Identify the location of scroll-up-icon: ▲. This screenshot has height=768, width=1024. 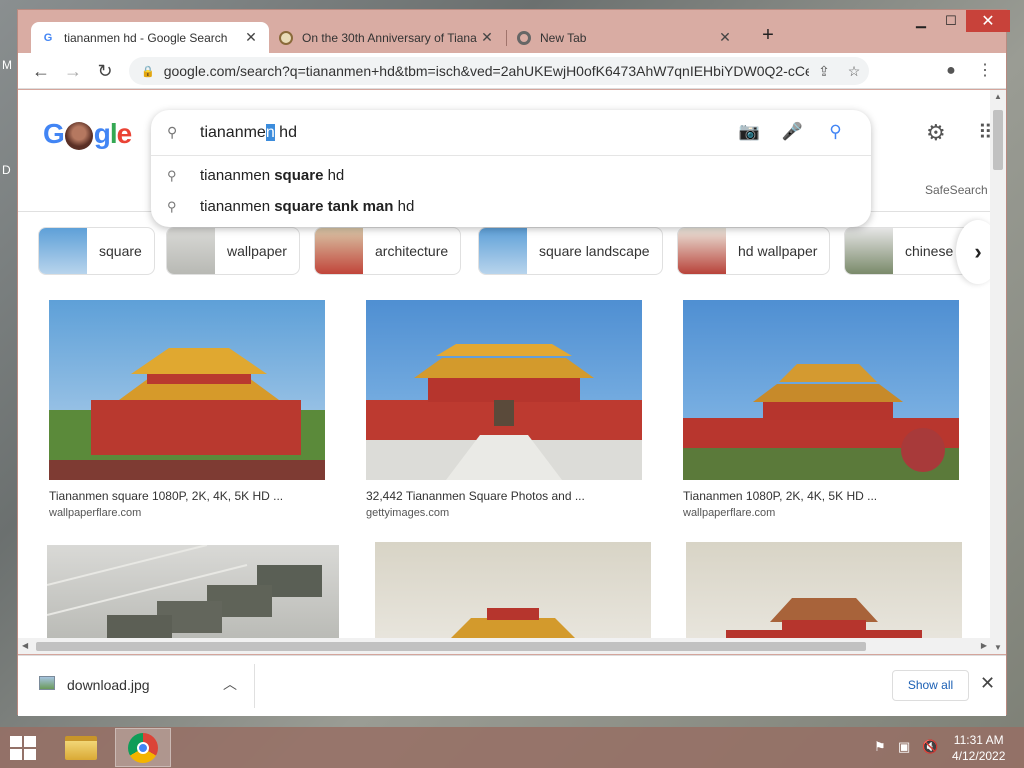
(998, 96).